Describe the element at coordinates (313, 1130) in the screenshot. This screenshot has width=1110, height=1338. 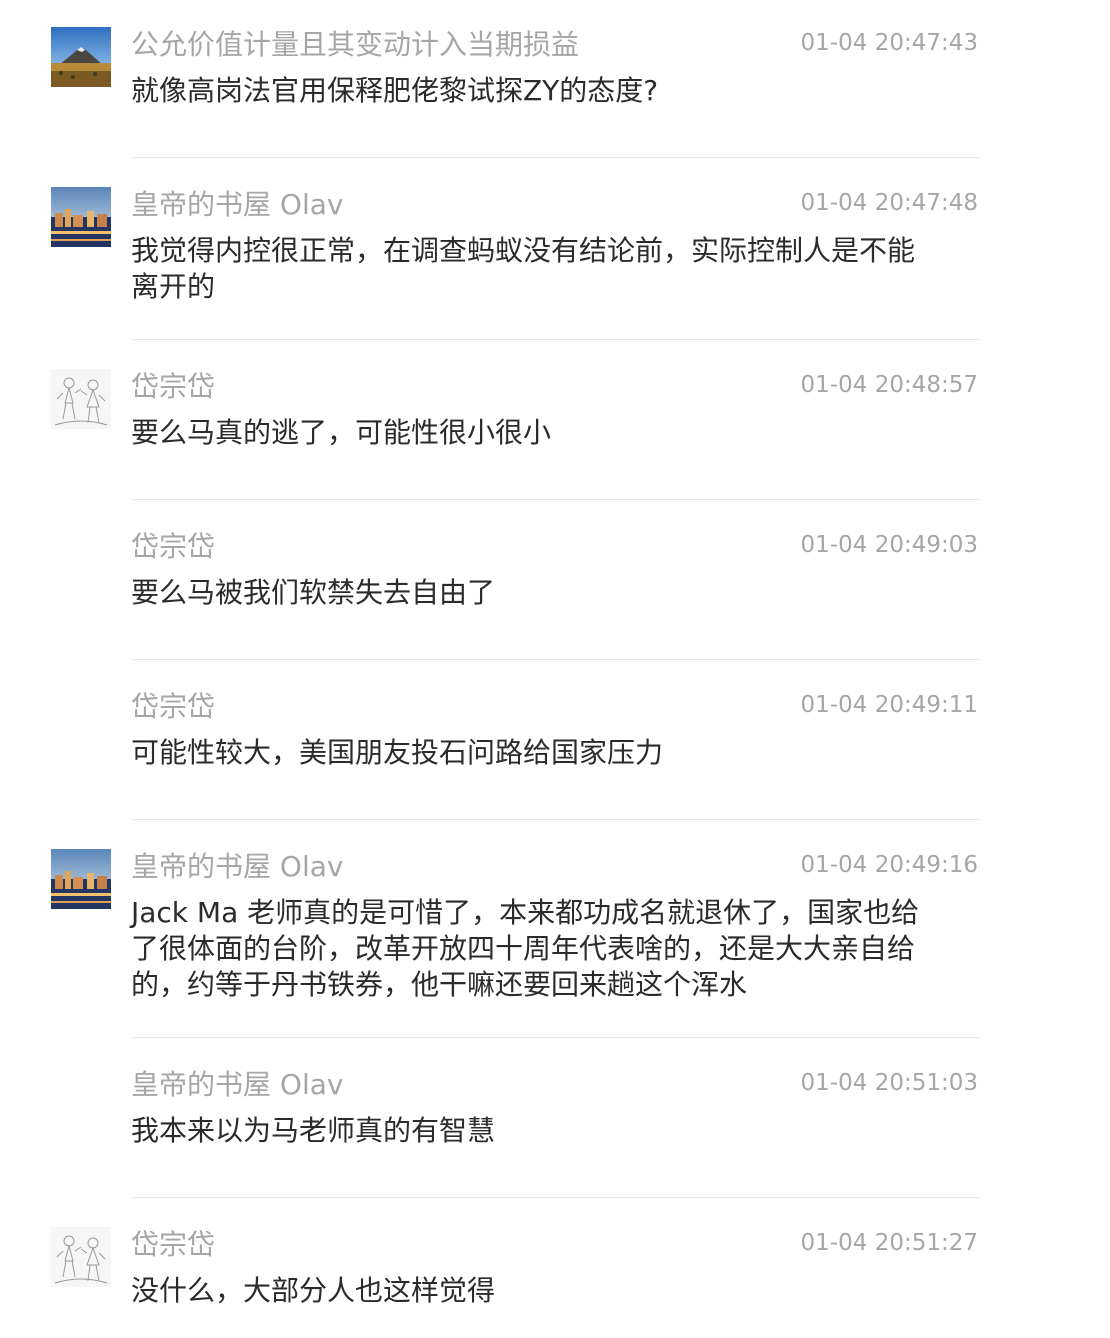
I see `comment-text: 我本来以为马老师真的有智慧` at that location.